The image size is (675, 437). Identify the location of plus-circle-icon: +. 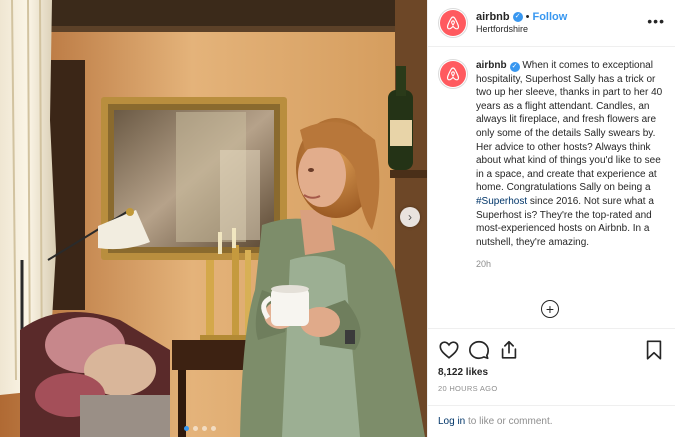
(550, 309).